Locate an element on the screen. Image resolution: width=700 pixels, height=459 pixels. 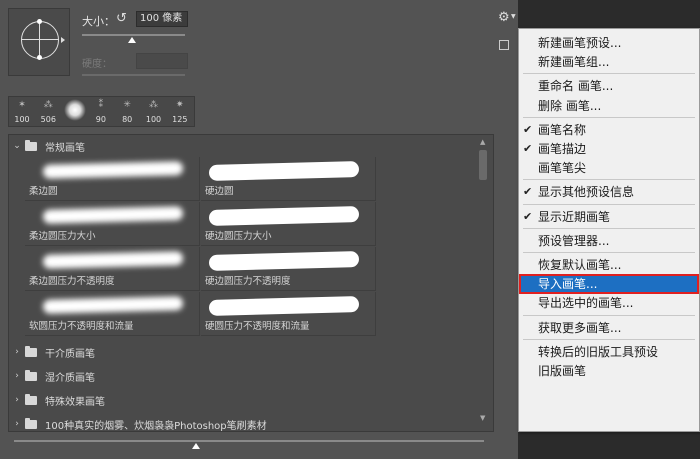
brush-glyph-icon: ⁂ is located at coordinates (48, 105).